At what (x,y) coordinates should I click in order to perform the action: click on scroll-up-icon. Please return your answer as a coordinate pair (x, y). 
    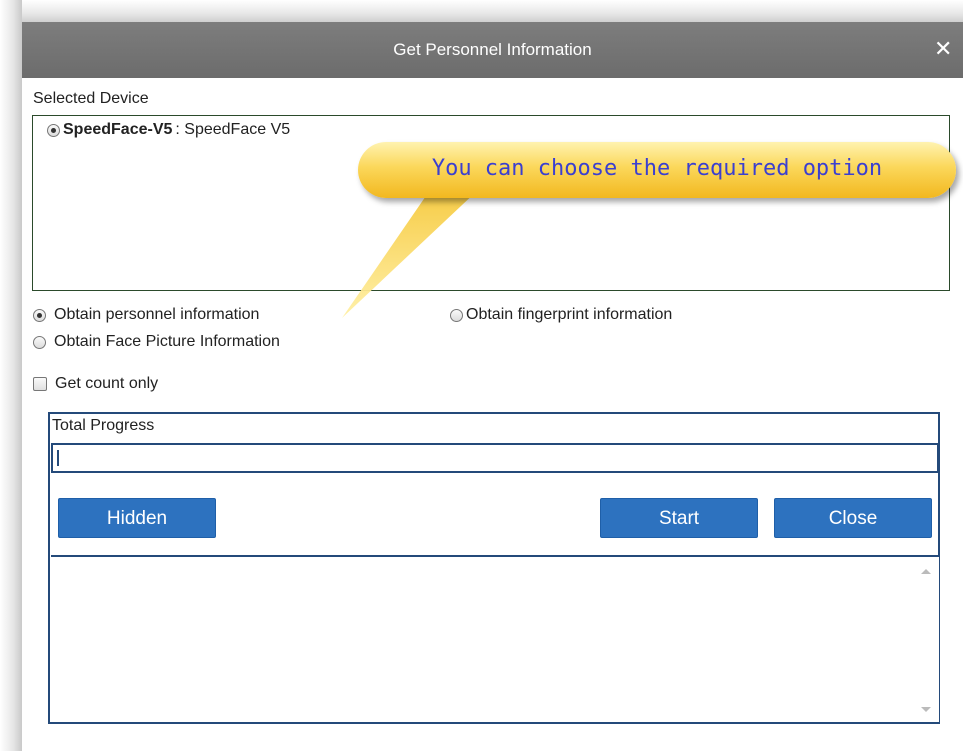
    Looking at the image, I should click on (926, 571).